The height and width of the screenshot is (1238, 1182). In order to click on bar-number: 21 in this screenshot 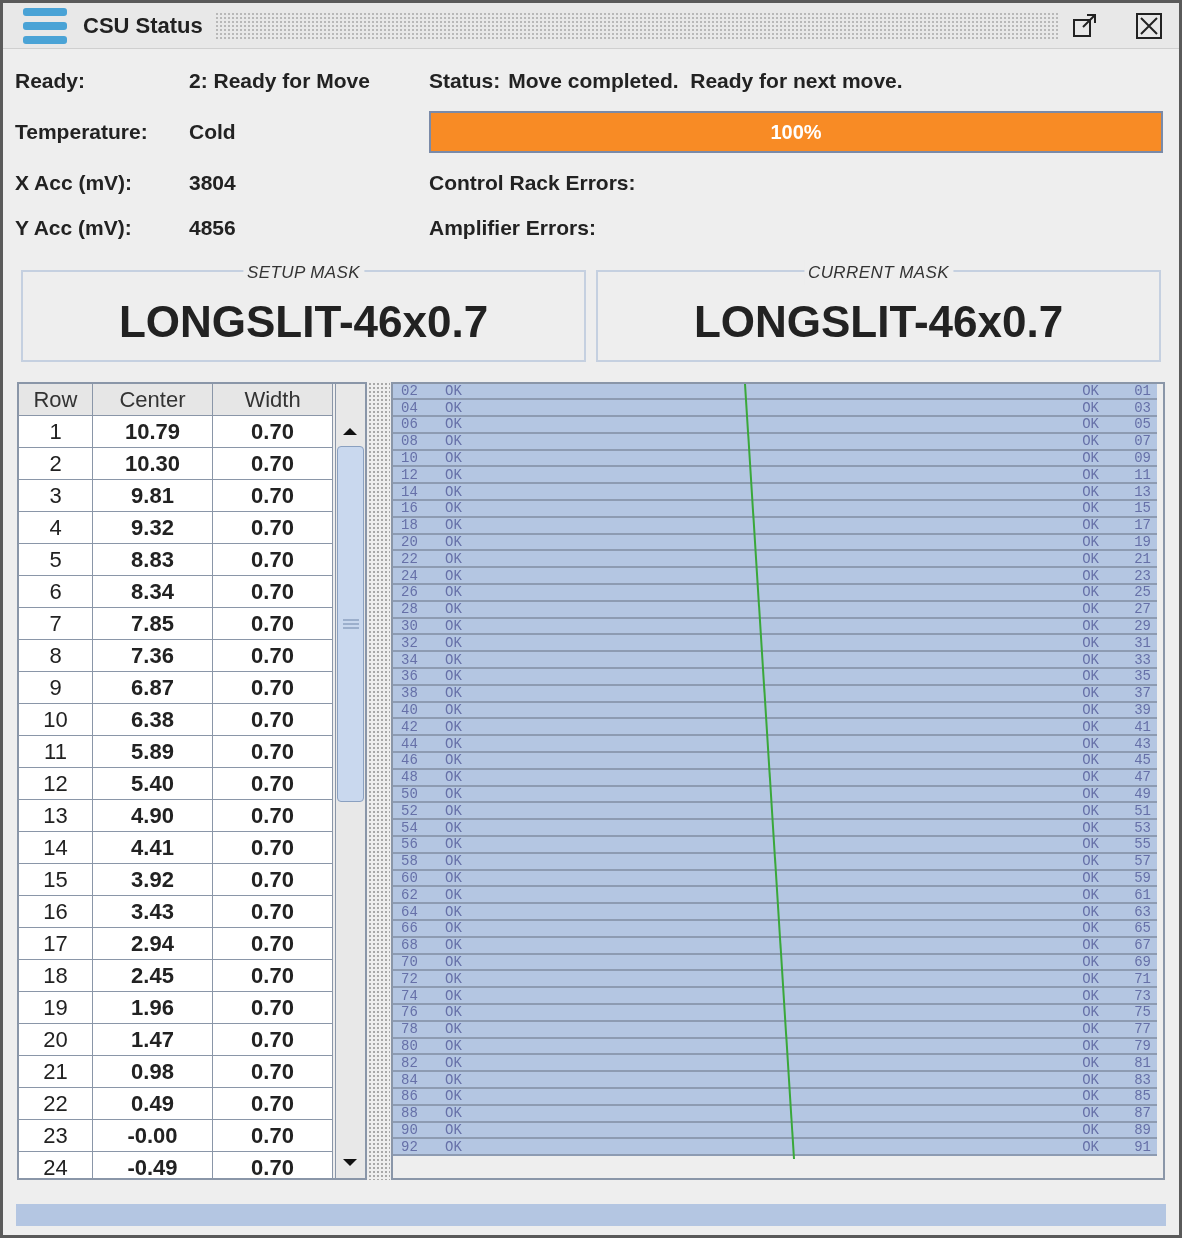, I will do `click(1142, 558)`.